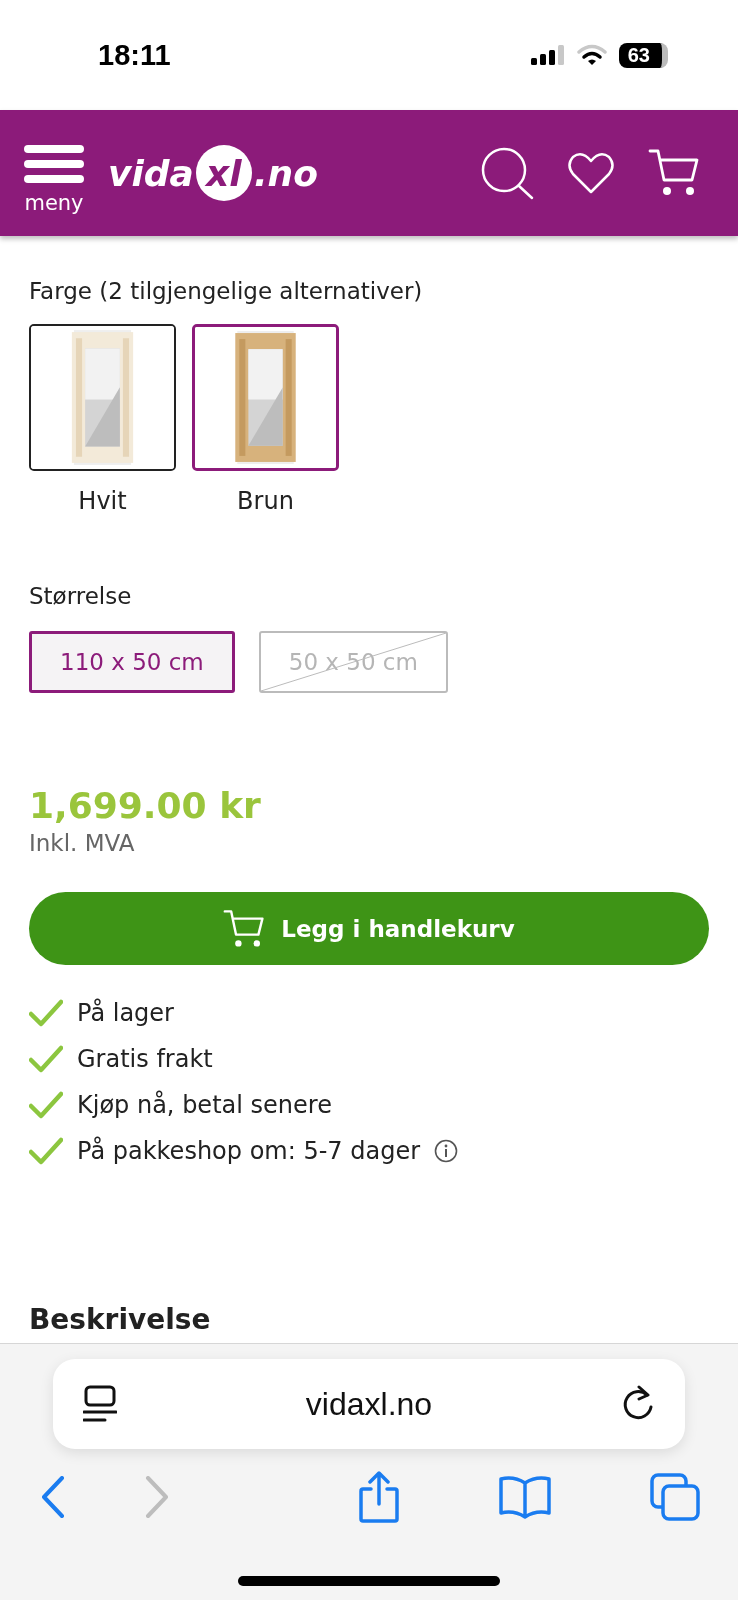 Image resolution: width=738 pixels, height=1600 pixels. Describe the element at coordinates (675, 1497) in the screenshot. I see `tabs-icon` at that location.